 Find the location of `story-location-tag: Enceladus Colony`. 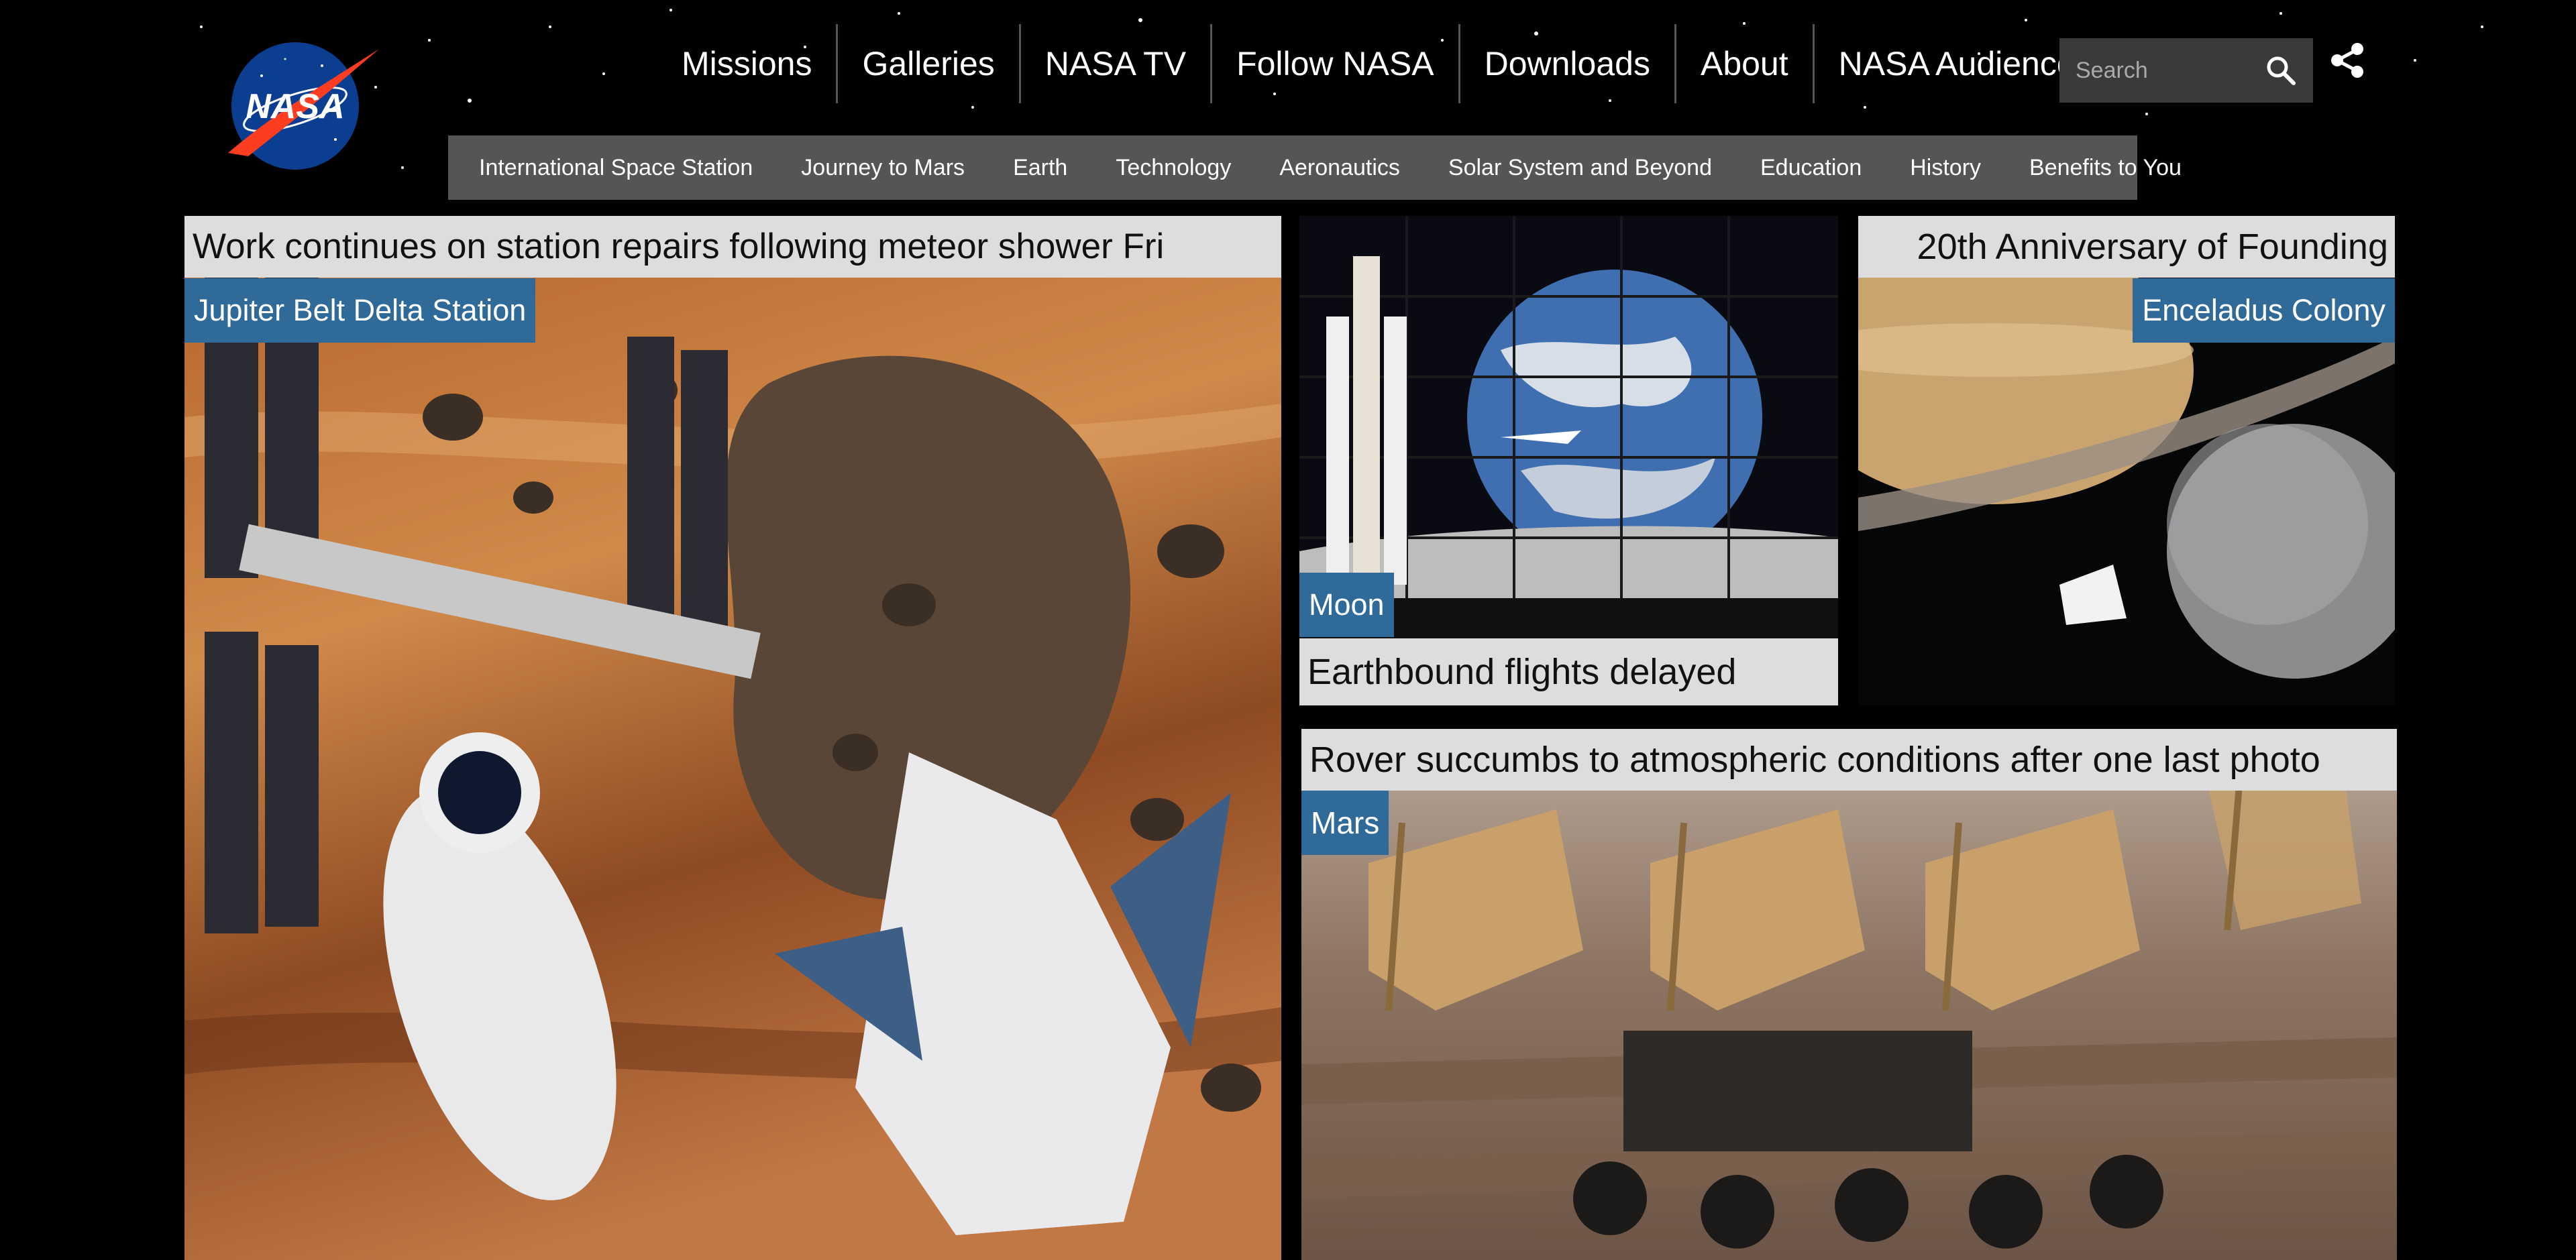

story-location-tag: Enceladus Colony is located at coordinates (2264, 310).